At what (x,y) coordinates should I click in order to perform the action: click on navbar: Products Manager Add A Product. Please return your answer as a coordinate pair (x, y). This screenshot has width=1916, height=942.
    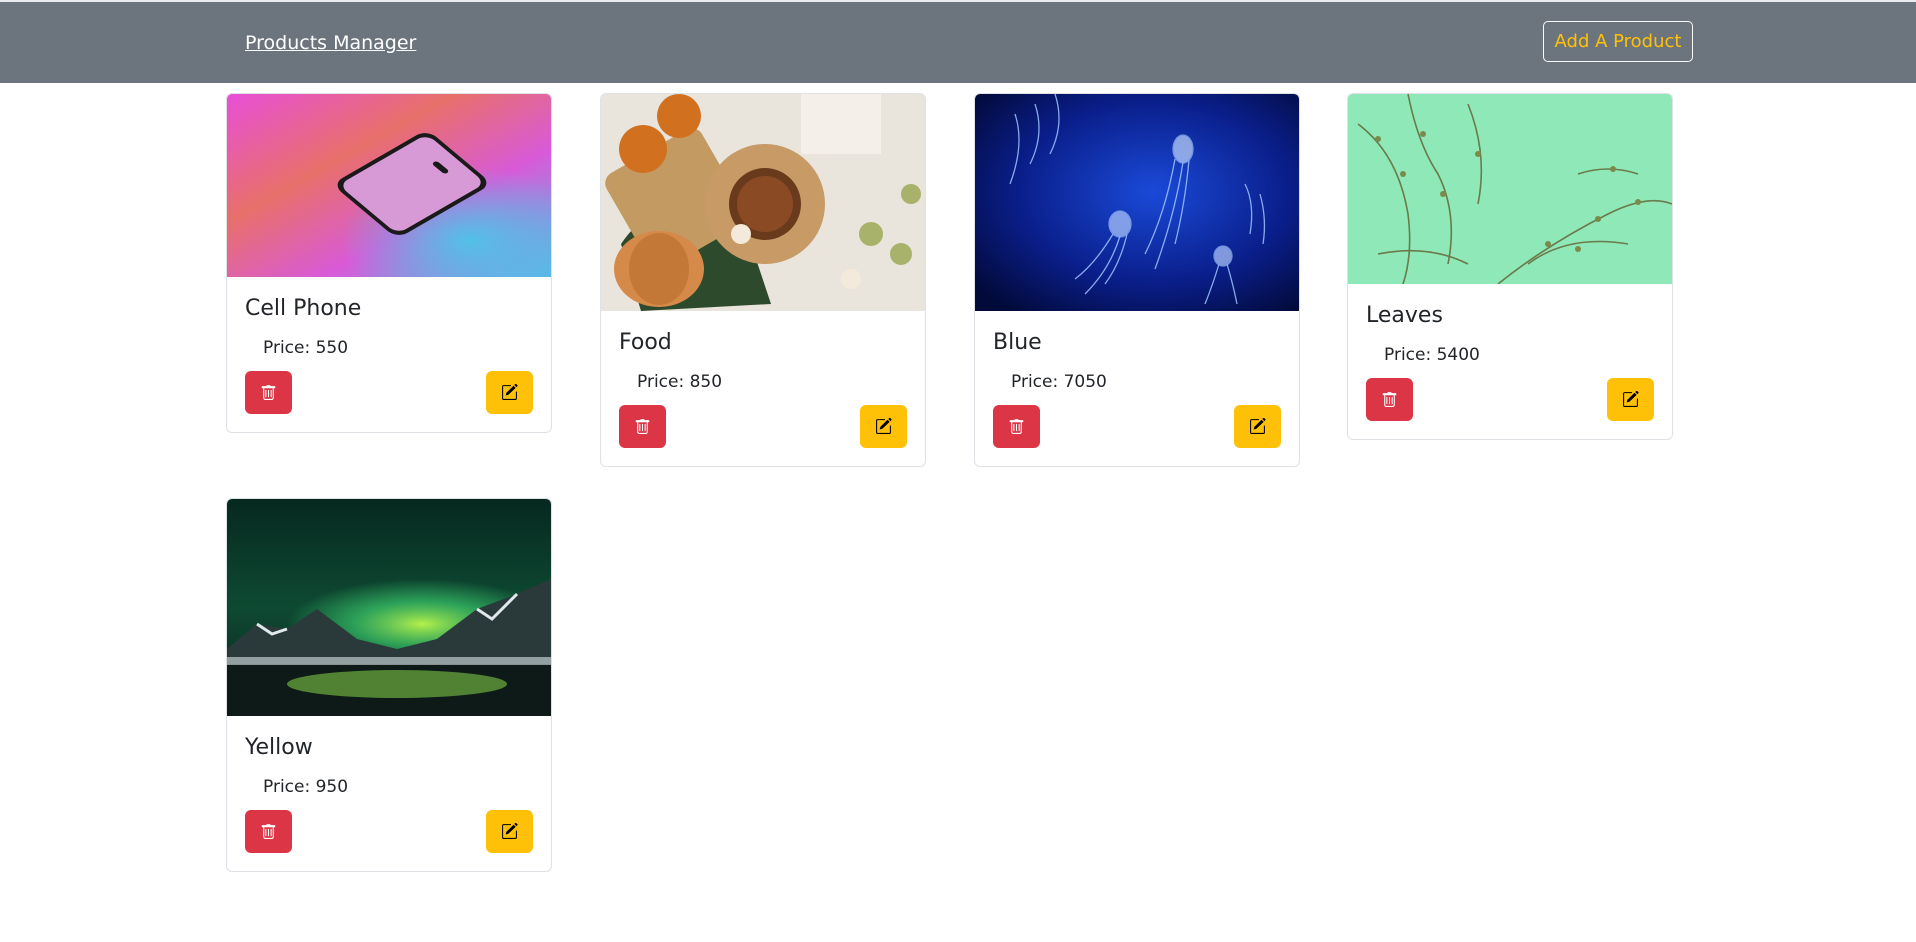
    Looking at the image, I should click on (958, 41).